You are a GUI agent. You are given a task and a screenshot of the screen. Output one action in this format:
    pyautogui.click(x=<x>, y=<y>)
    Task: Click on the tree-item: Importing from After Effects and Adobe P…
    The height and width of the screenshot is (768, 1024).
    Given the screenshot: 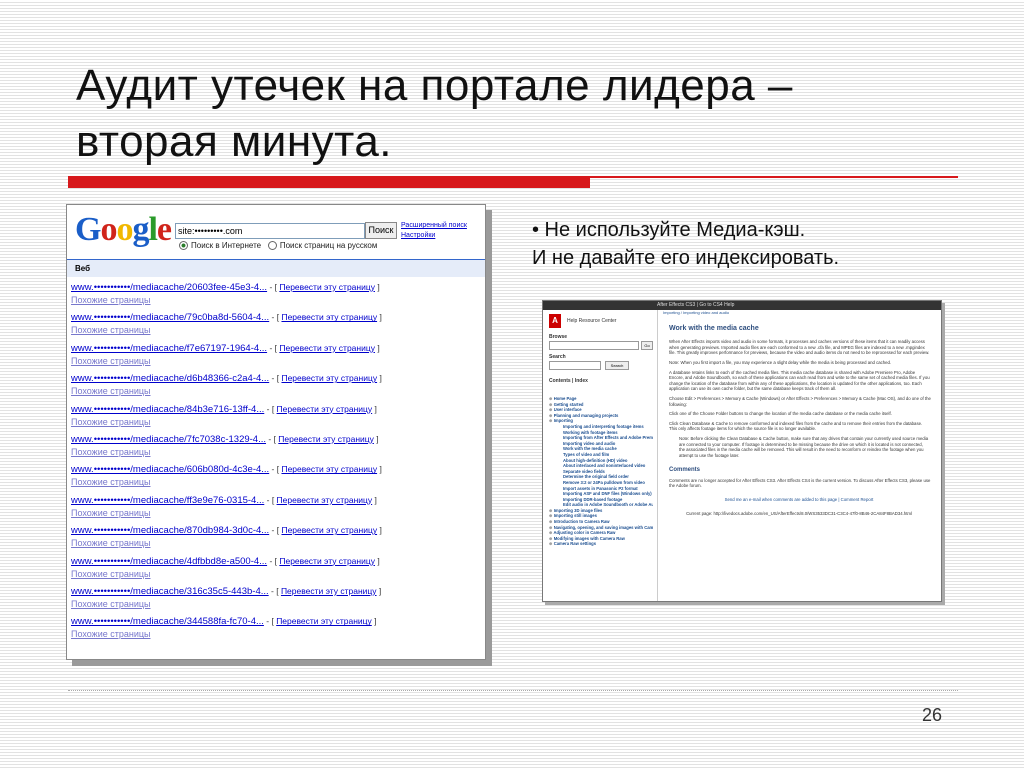 What is the action you would take?
    pyautogui.click(x=601, y=438)
    